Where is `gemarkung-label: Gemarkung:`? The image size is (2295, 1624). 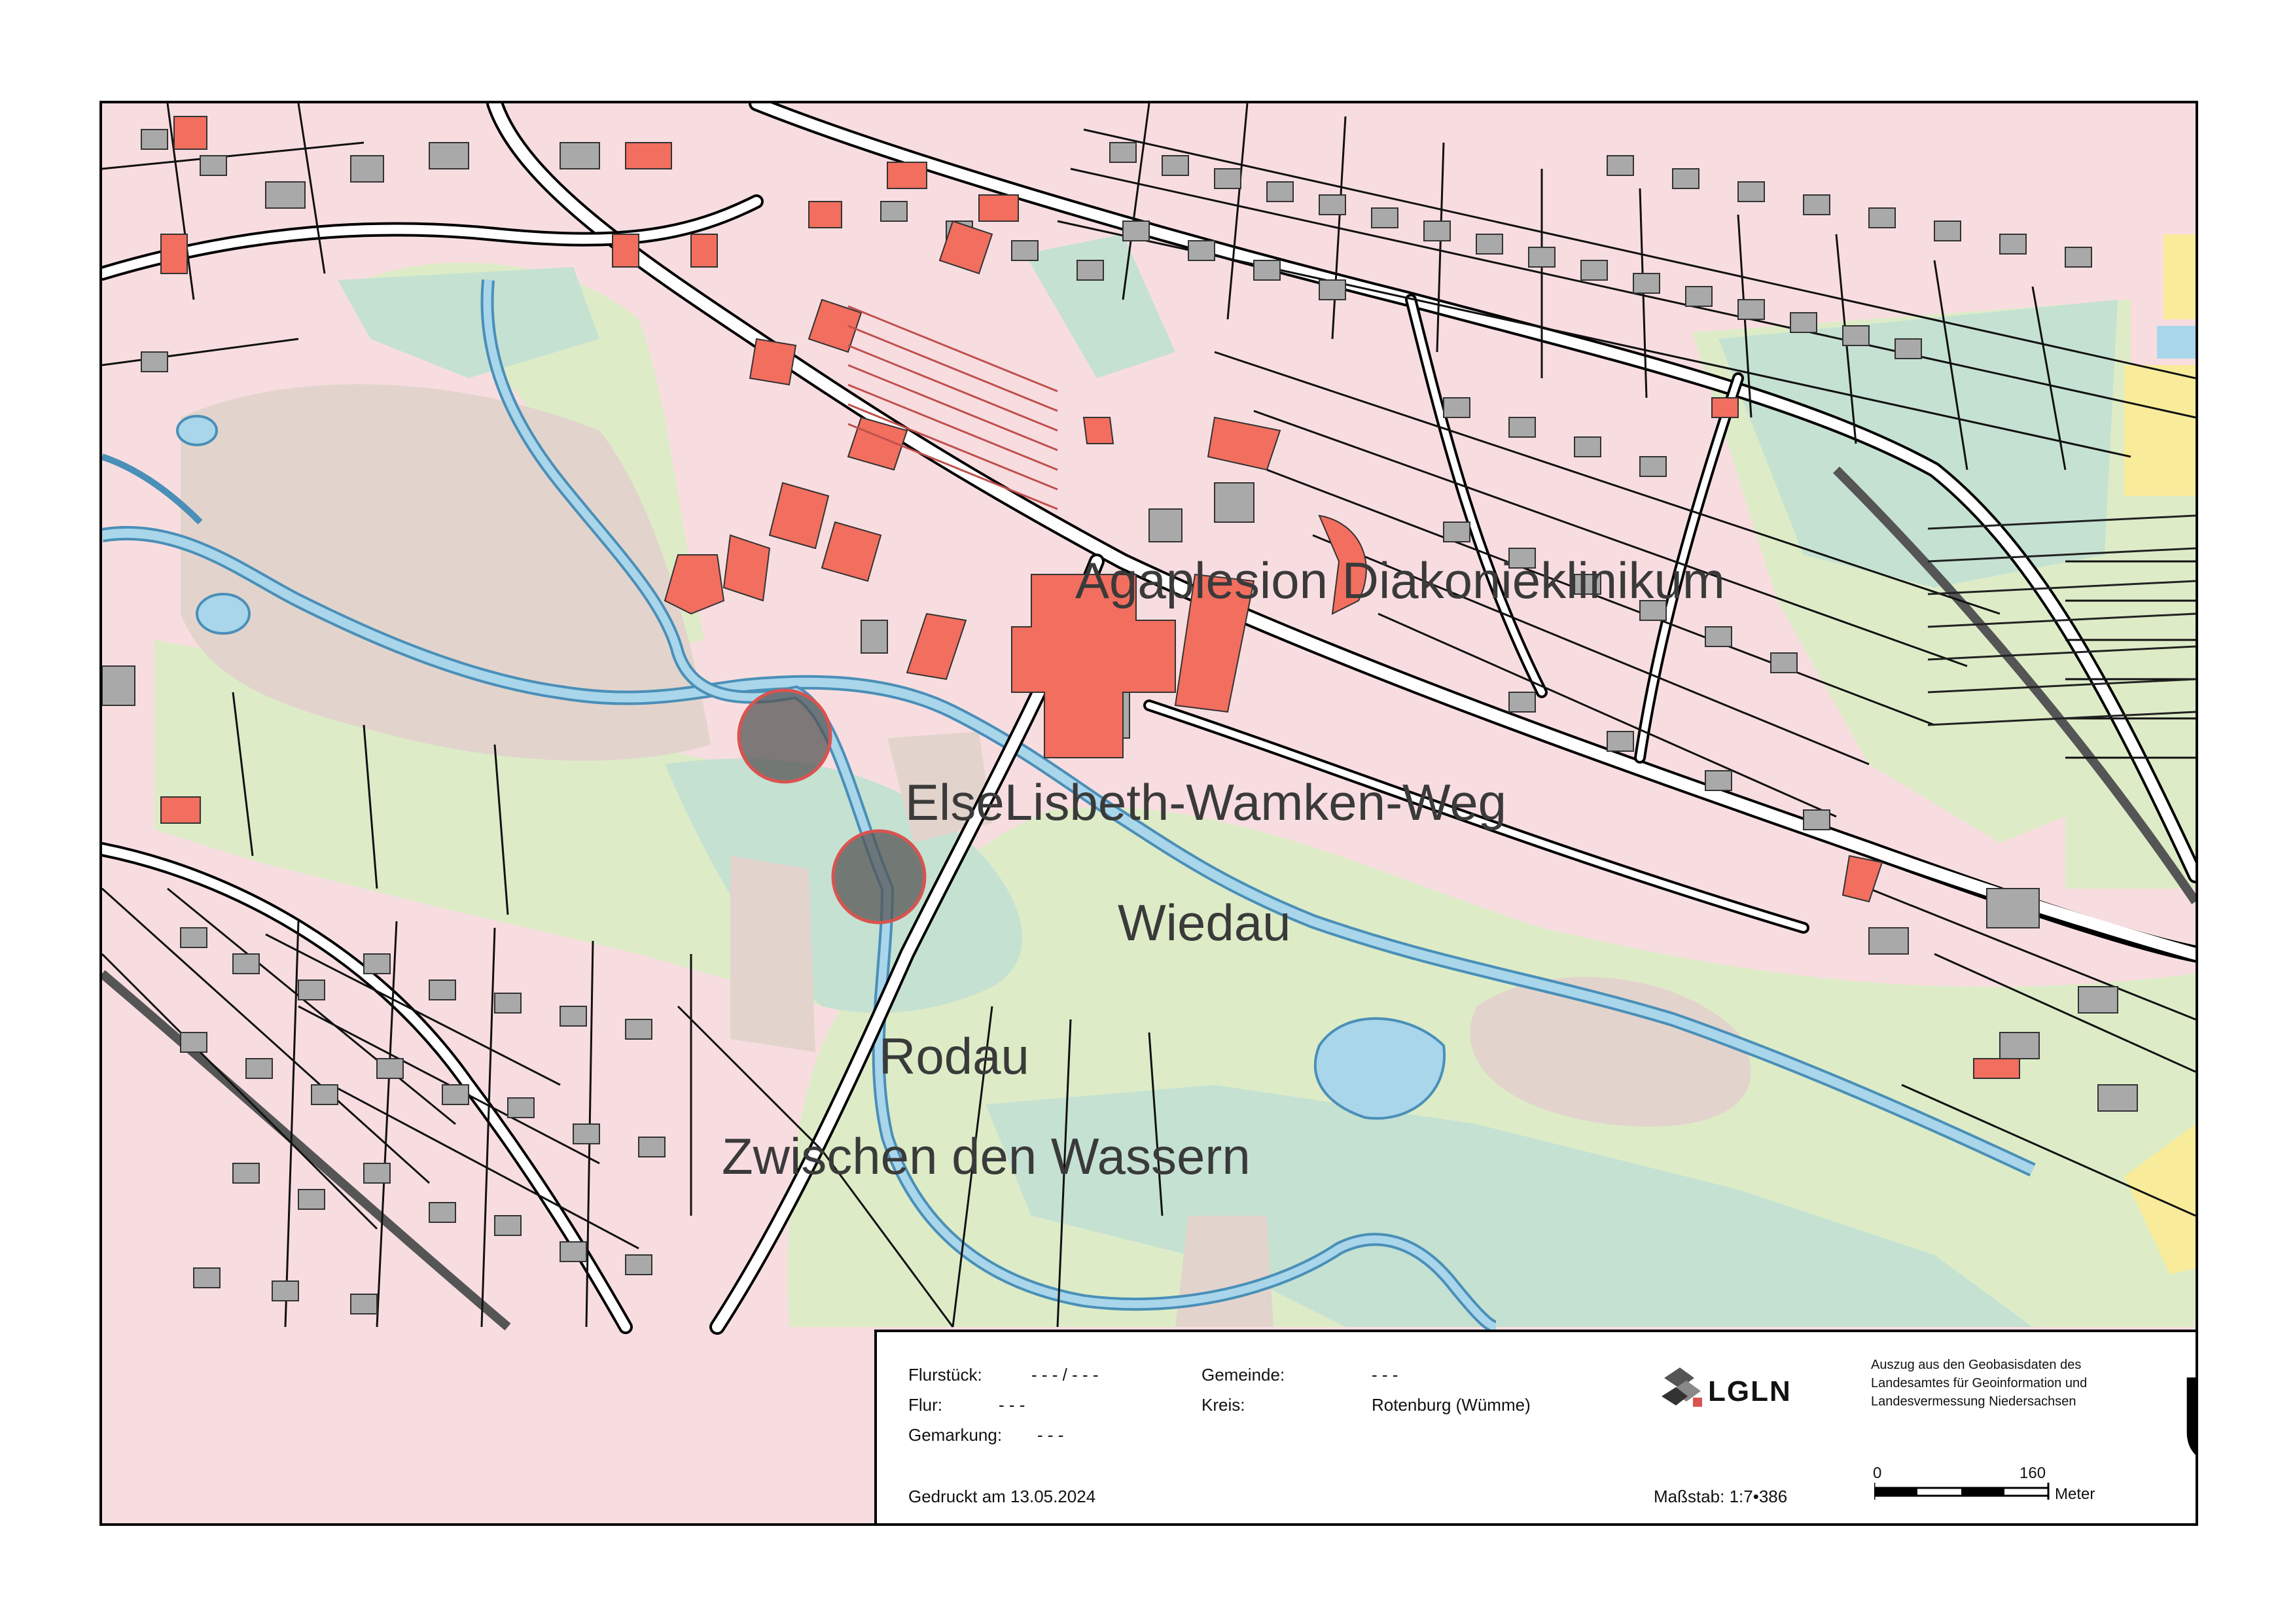 gemarkung-label: Gemarkung: is located at coordinates (955, 1435).